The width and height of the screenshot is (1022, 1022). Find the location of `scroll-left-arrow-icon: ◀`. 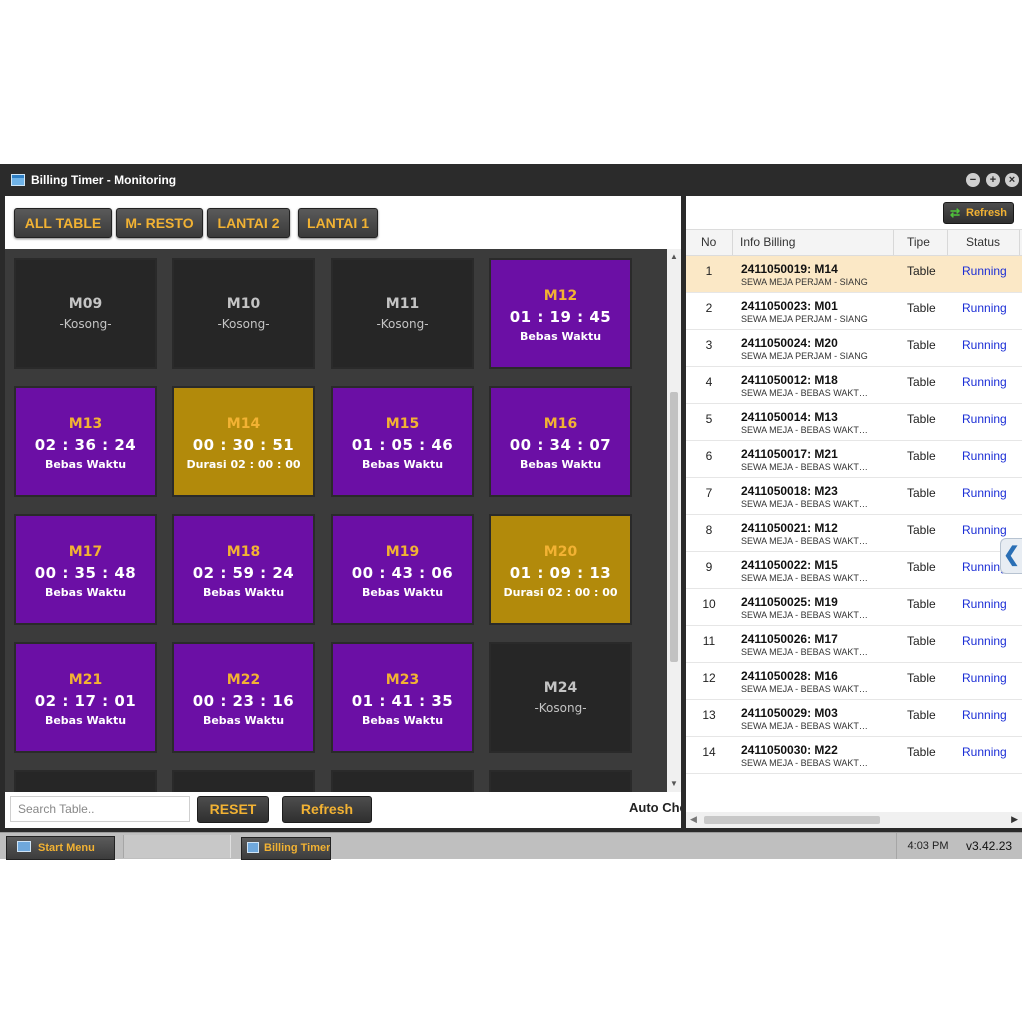

scroll-left-arrow-icon: ◀ is located at coordinates (693, 819).